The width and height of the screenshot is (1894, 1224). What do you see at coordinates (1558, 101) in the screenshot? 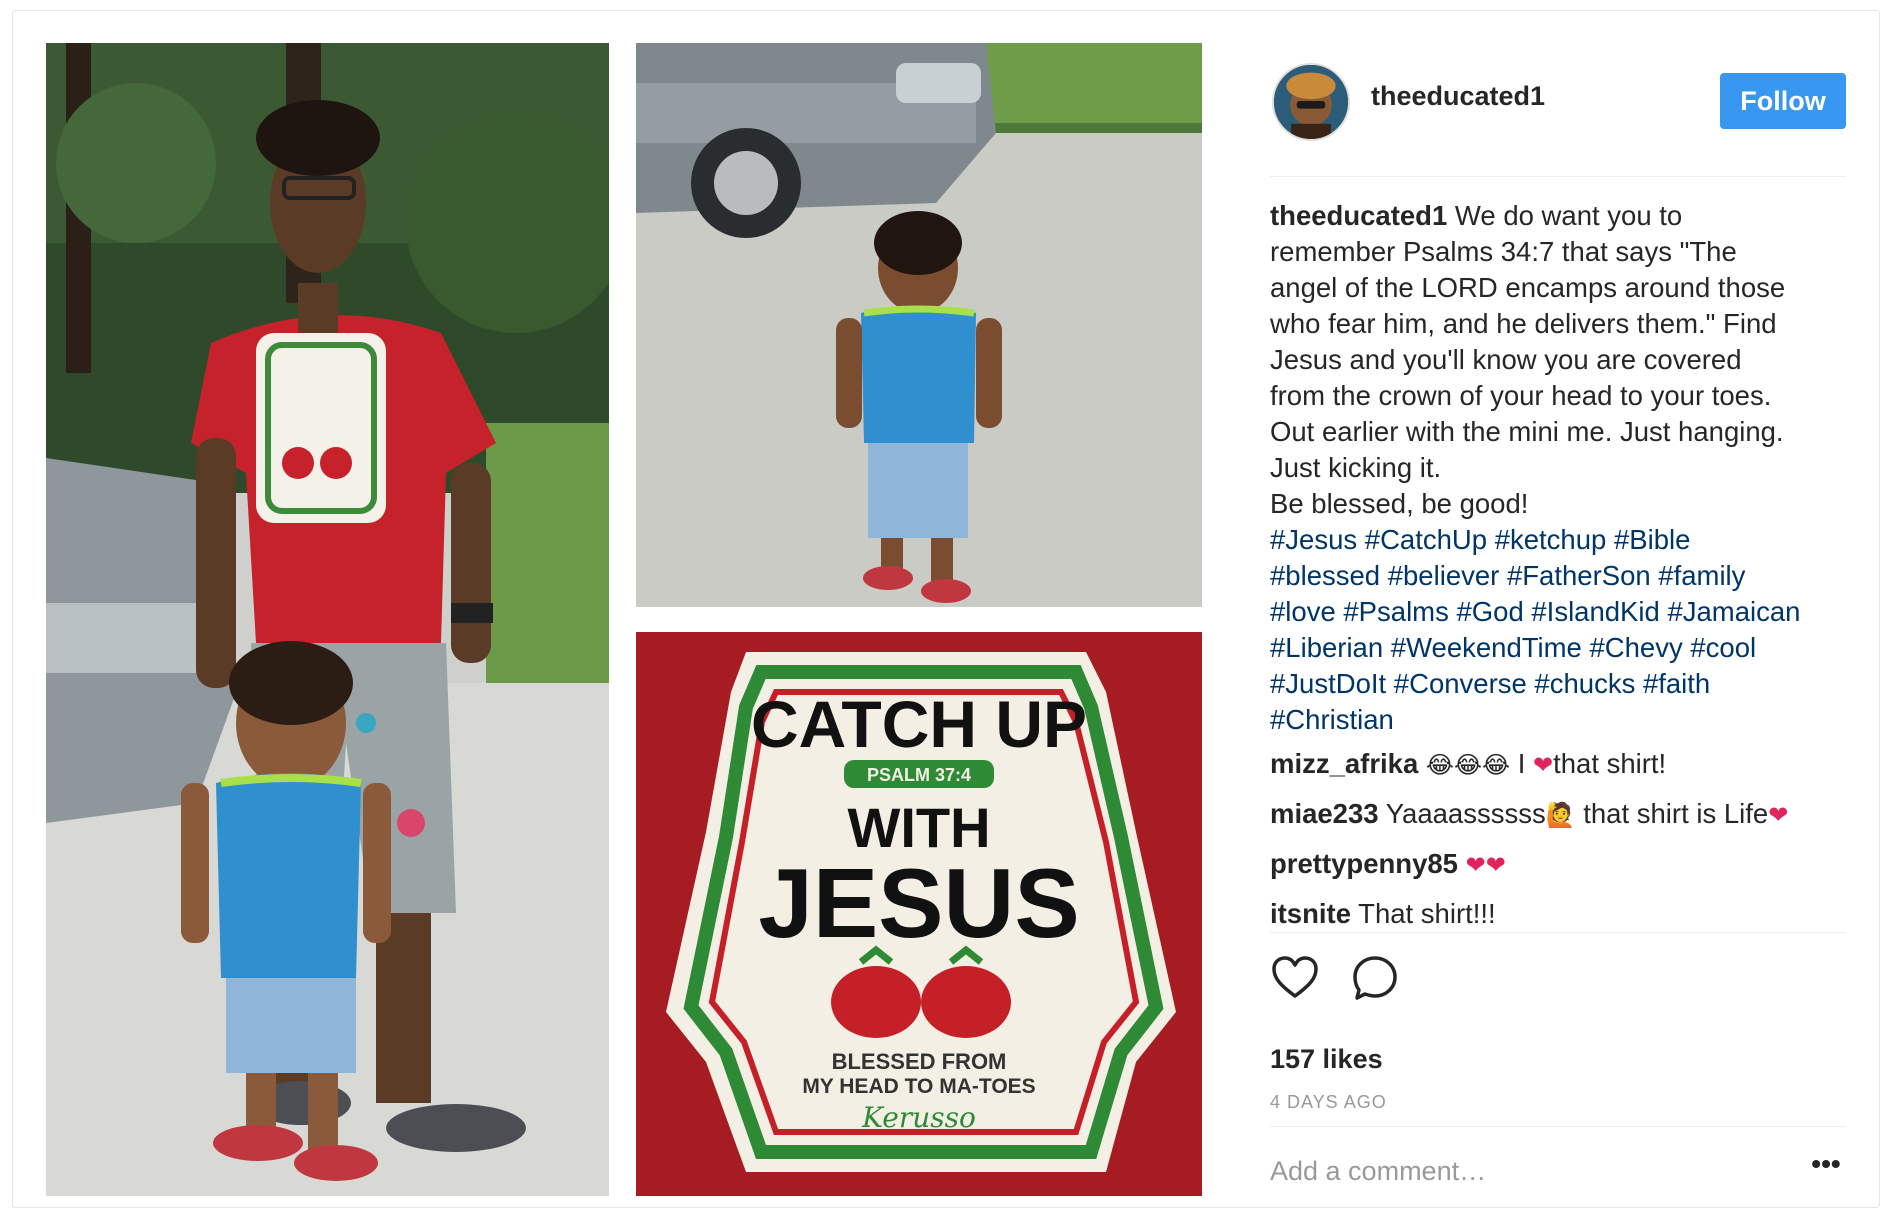
I see `post-header: theeducated1 Follow` at bounding box center [1558, 101].